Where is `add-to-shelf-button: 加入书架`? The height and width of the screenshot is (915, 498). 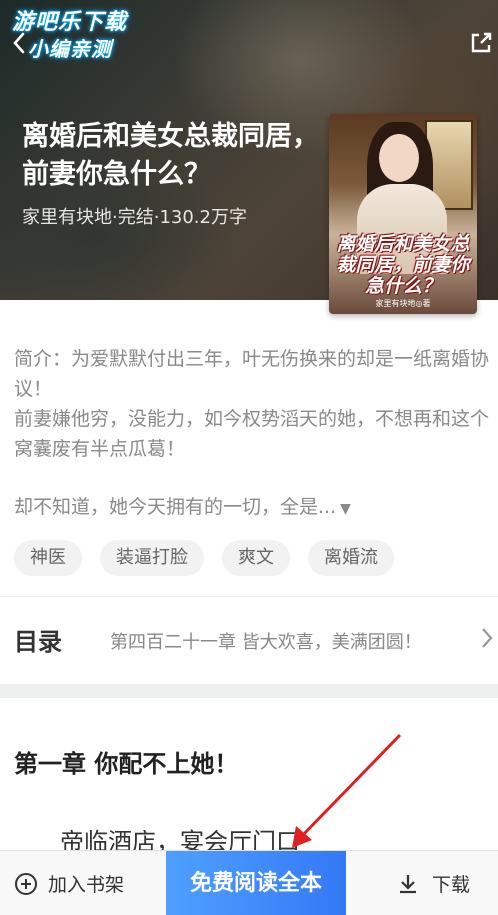 add-to-shelf-button: 加入书架 is located at coordinates (69, 883).